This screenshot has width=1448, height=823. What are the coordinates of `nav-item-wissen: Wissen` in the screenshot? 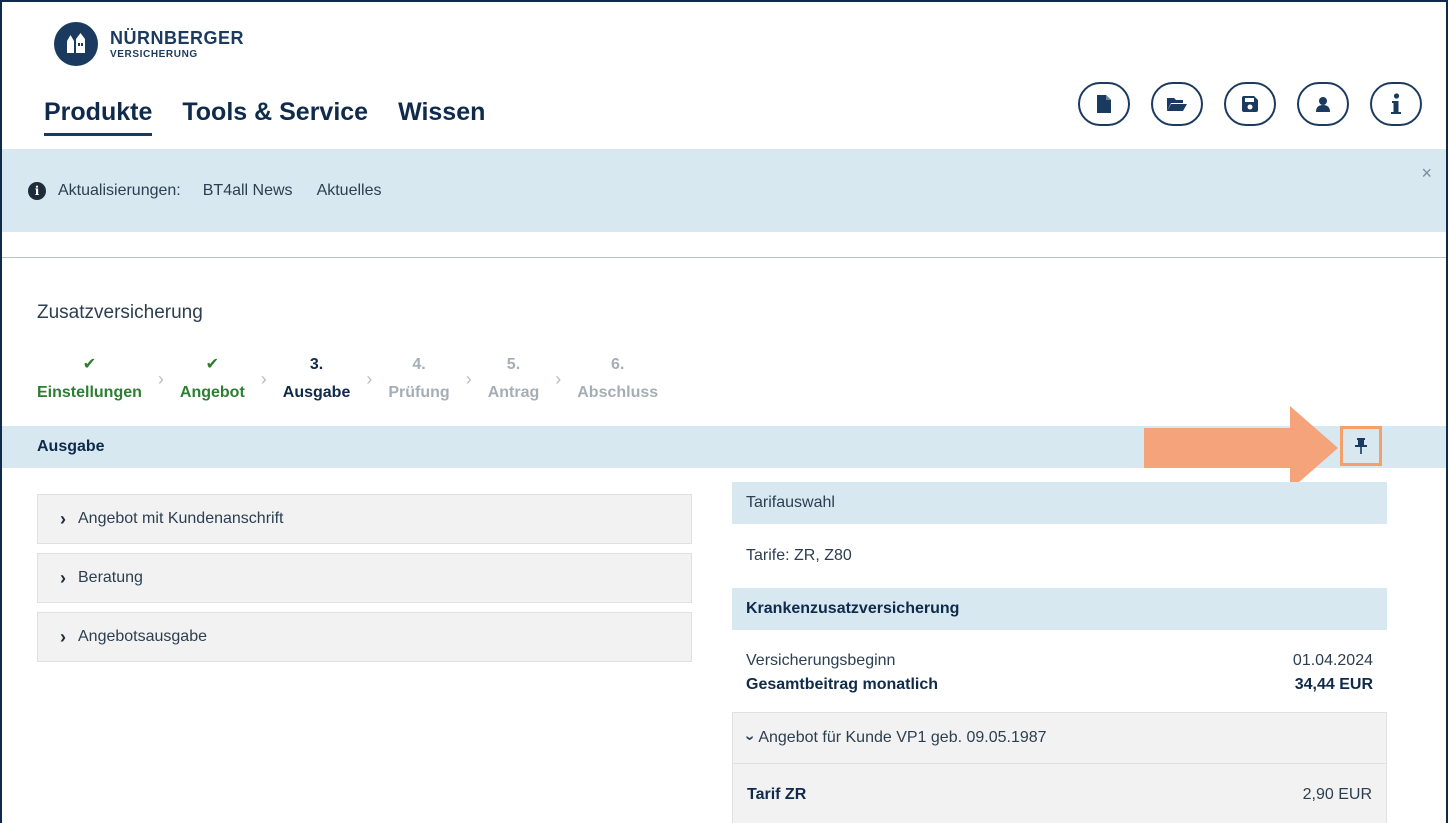 It's located at (441, 117).